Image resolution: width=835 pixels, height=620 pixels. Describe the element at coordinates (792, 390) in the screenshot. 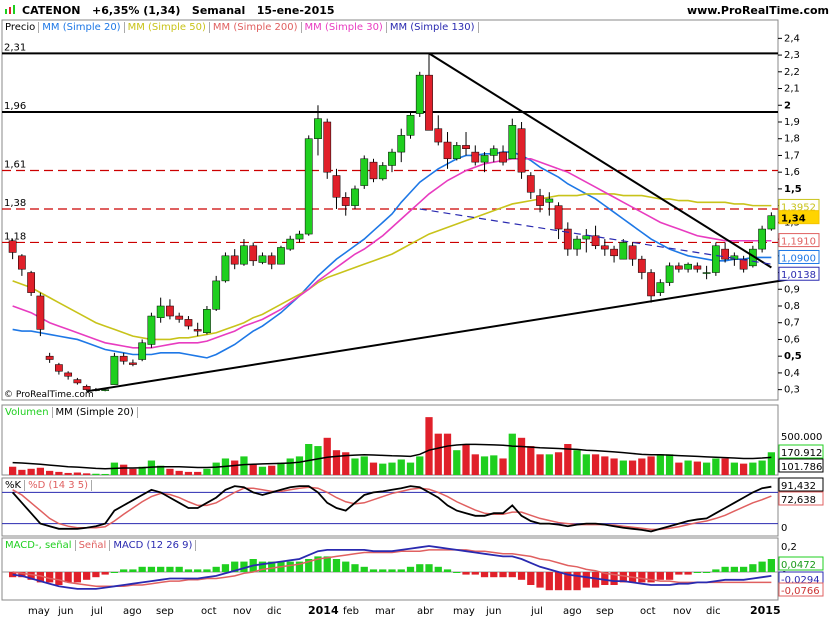

I see `y-tick-label: 0,3` at that location.